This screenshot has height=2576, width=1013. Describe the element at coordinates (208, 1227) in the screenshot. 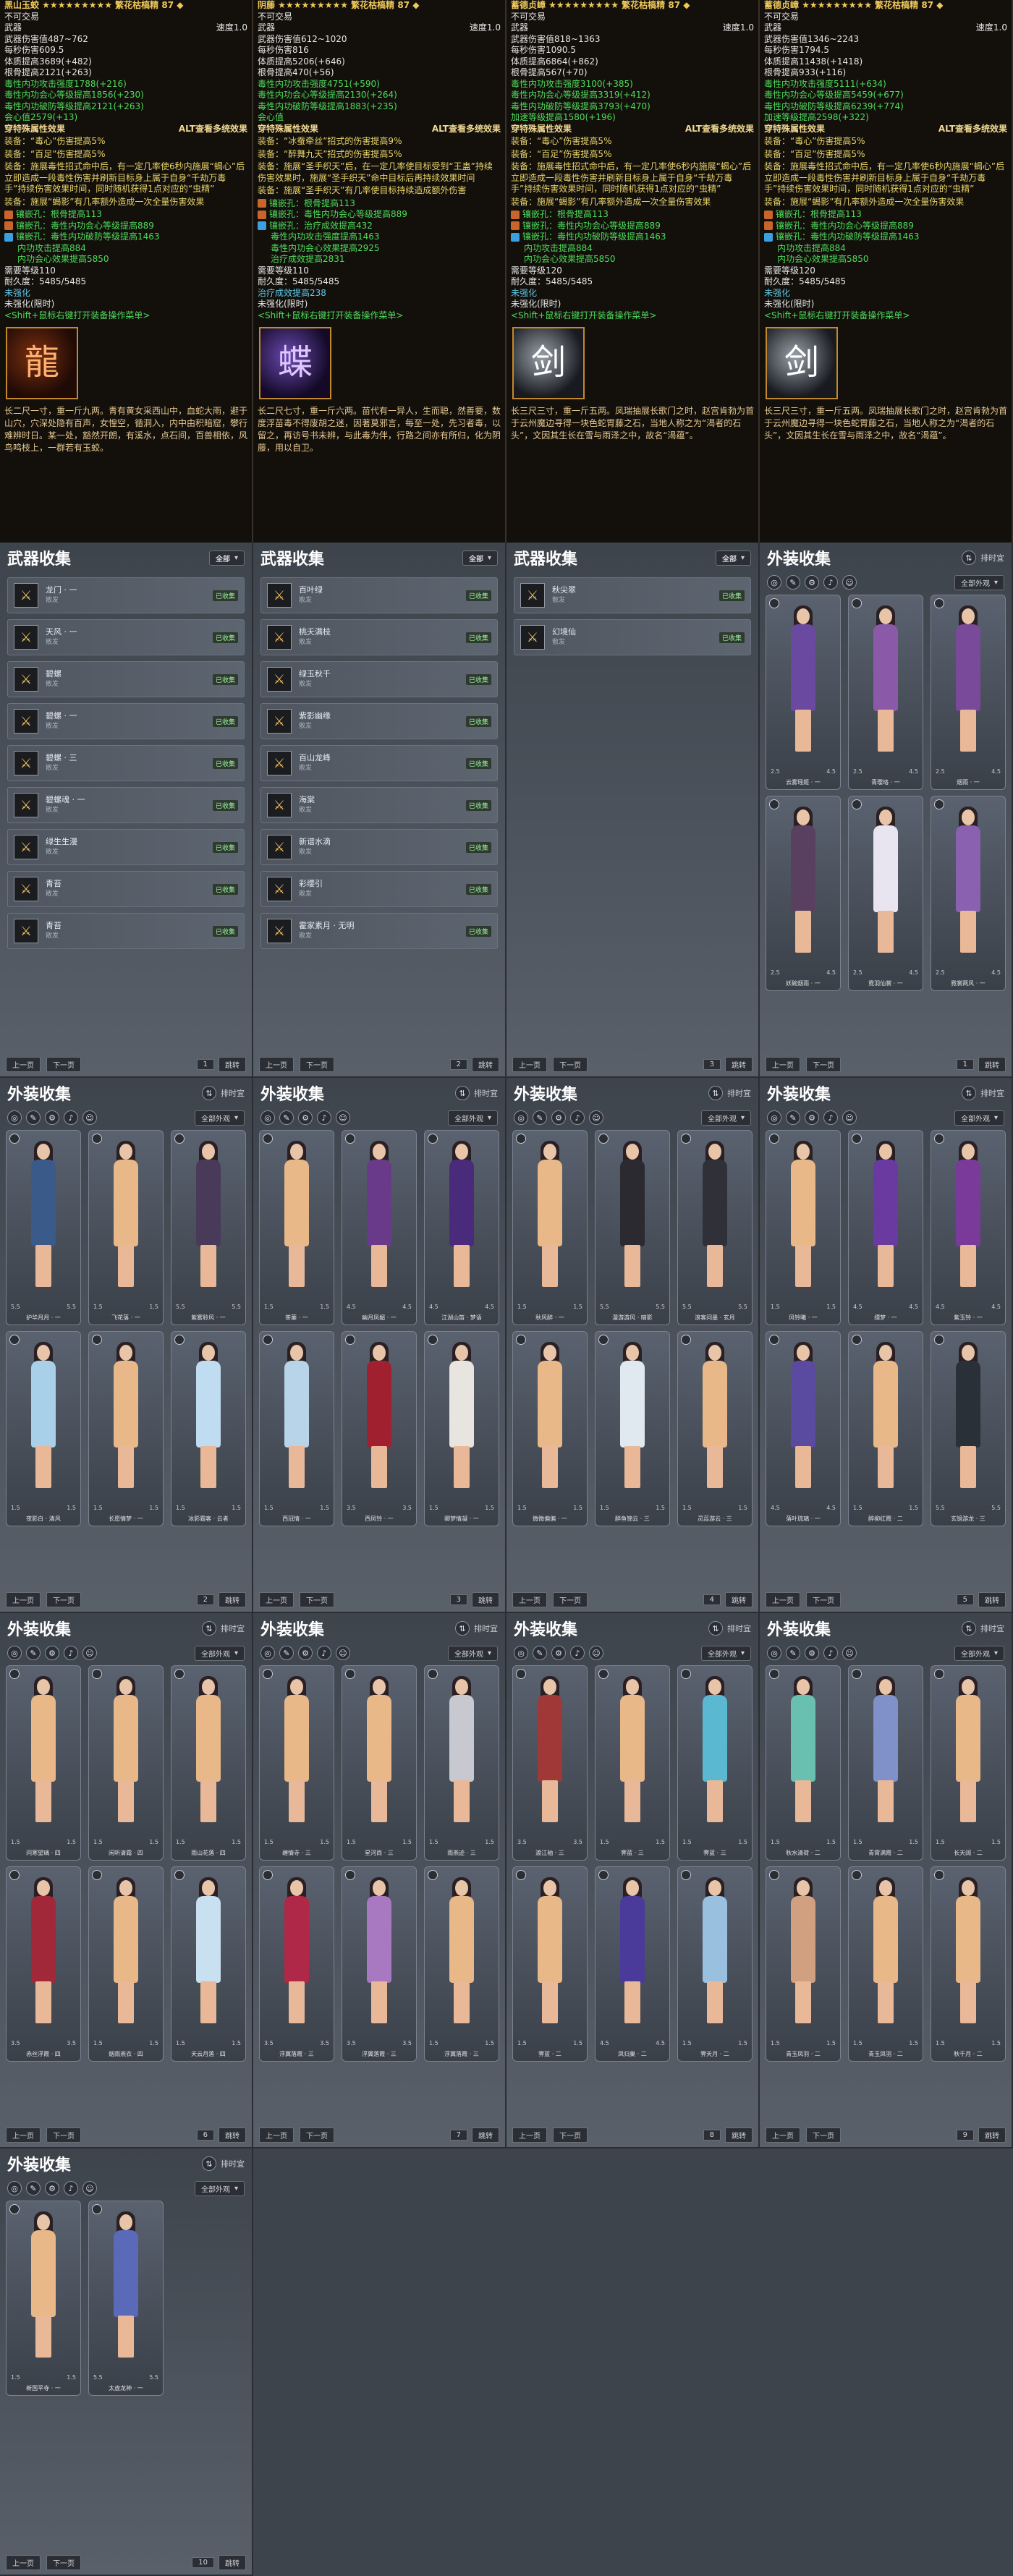

I see `outfit-card: 5.5 5.5 紫雾聆风 · 一` at that location.